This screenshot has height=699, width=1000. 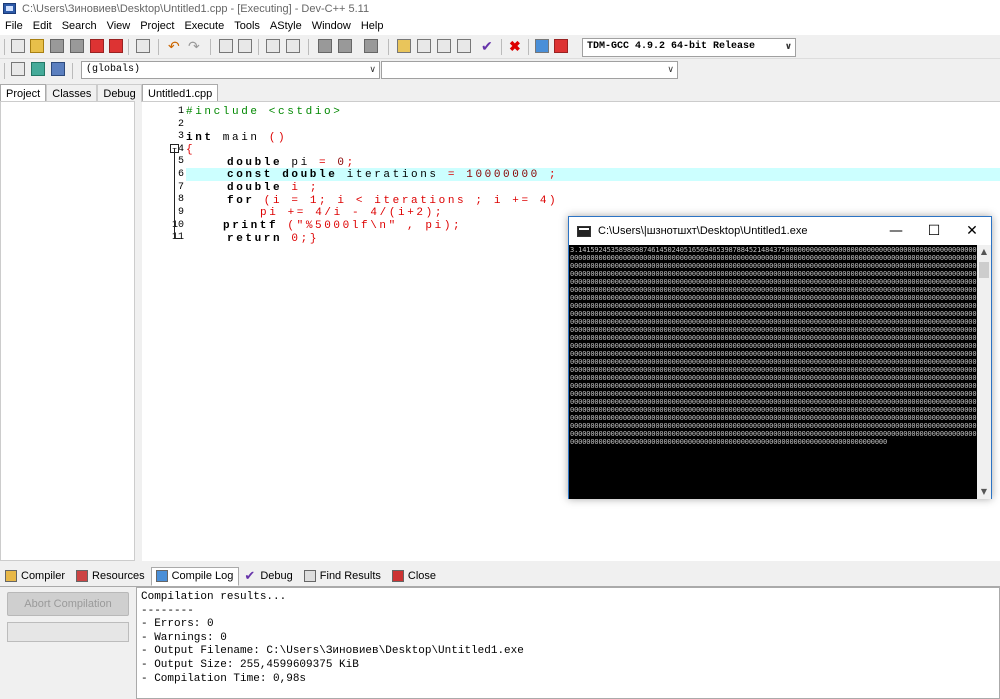 I want to click on check-syntax-icon: ✔, so click(x=487, y=46).